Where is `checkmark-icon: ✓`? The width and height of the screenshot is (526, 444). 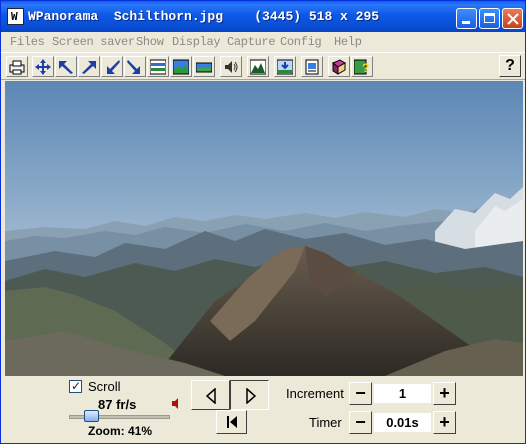 checkmark-icon: ✓ is located at coordinates (76, 386).